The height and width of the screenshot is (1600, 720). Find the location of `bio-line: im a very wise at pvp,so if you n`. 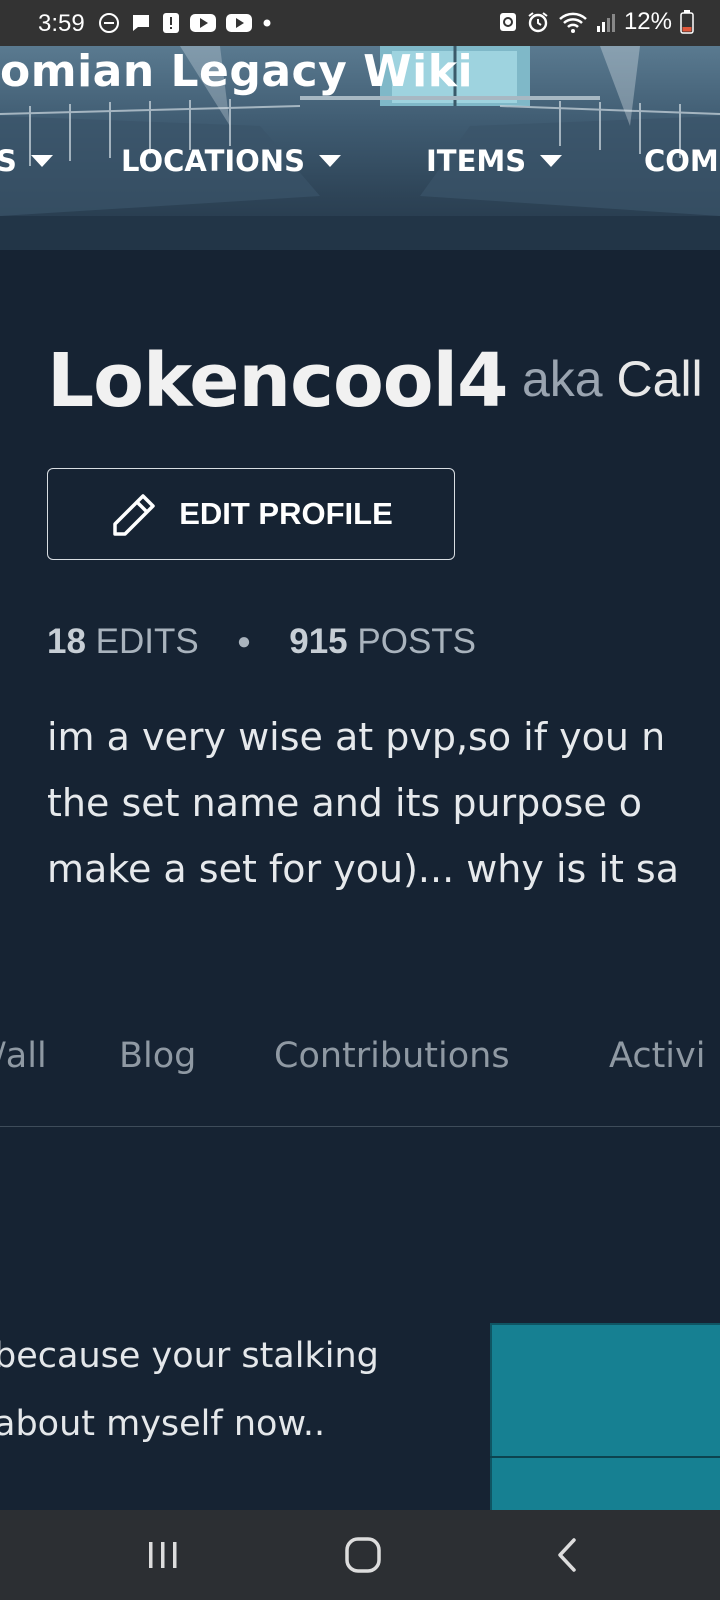

bio-line: im a very wise at pvp,so if you n is located at coordinates (356, 737).